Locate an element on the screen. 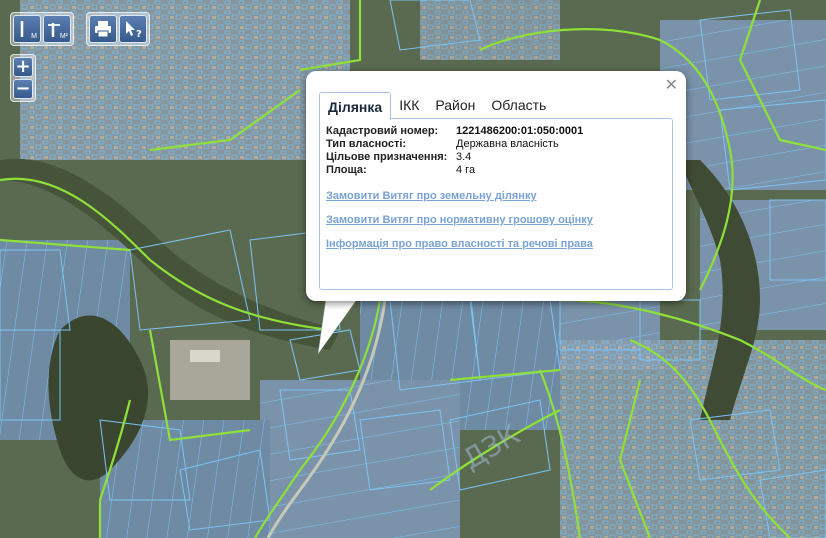 The height and width of the screenshot is (538, 826). print-icon is located at coordinates (103, 29).